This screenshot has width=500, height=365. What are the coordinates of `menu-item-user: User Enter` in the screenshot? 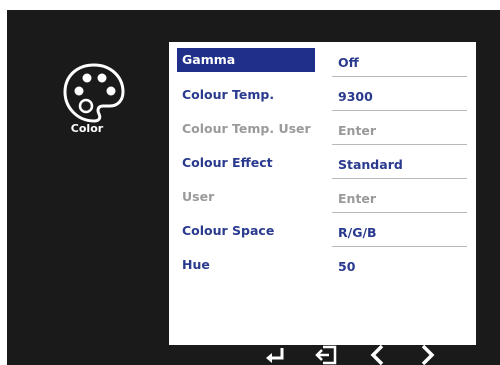 It's located at (321, 198).